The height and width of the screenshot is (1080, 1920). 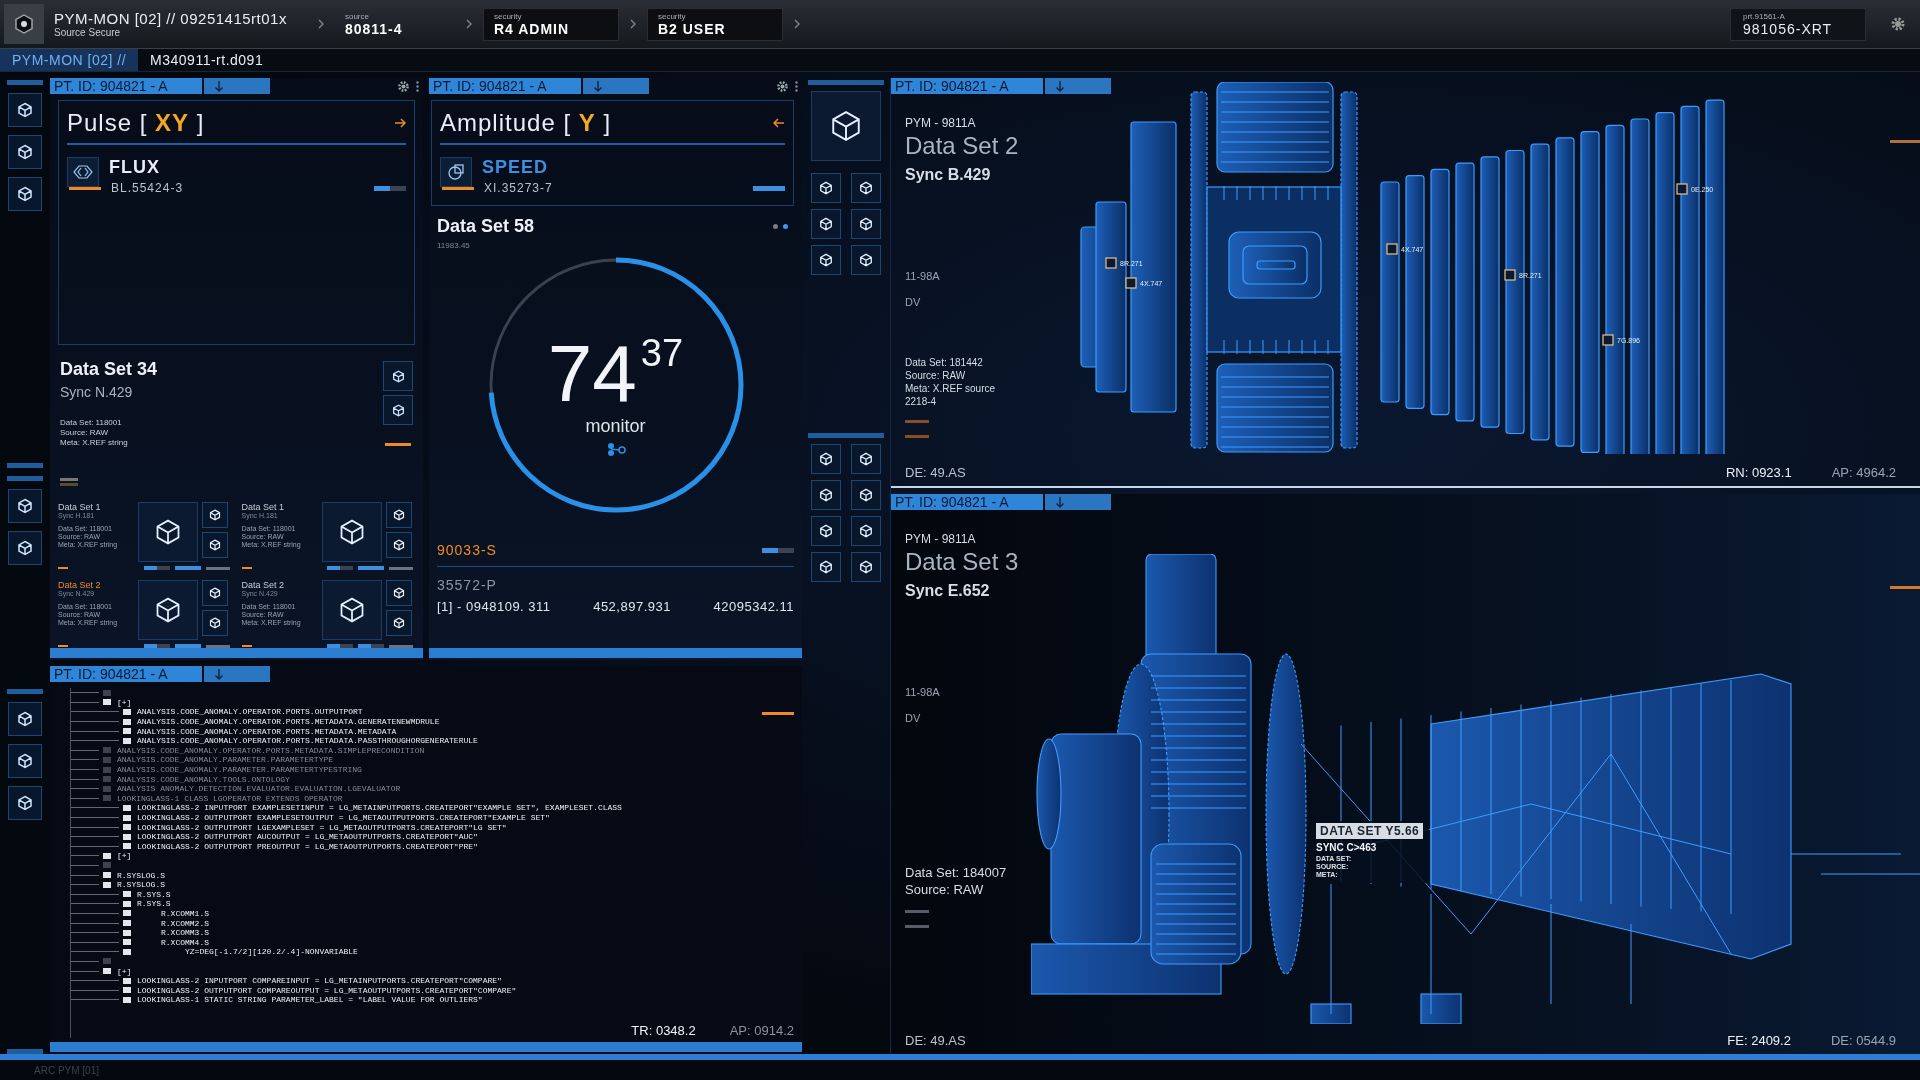 What do you see at coordinates (187, 646) in the screenshot?
I see `level-meter` at bounding box center [187, 646].